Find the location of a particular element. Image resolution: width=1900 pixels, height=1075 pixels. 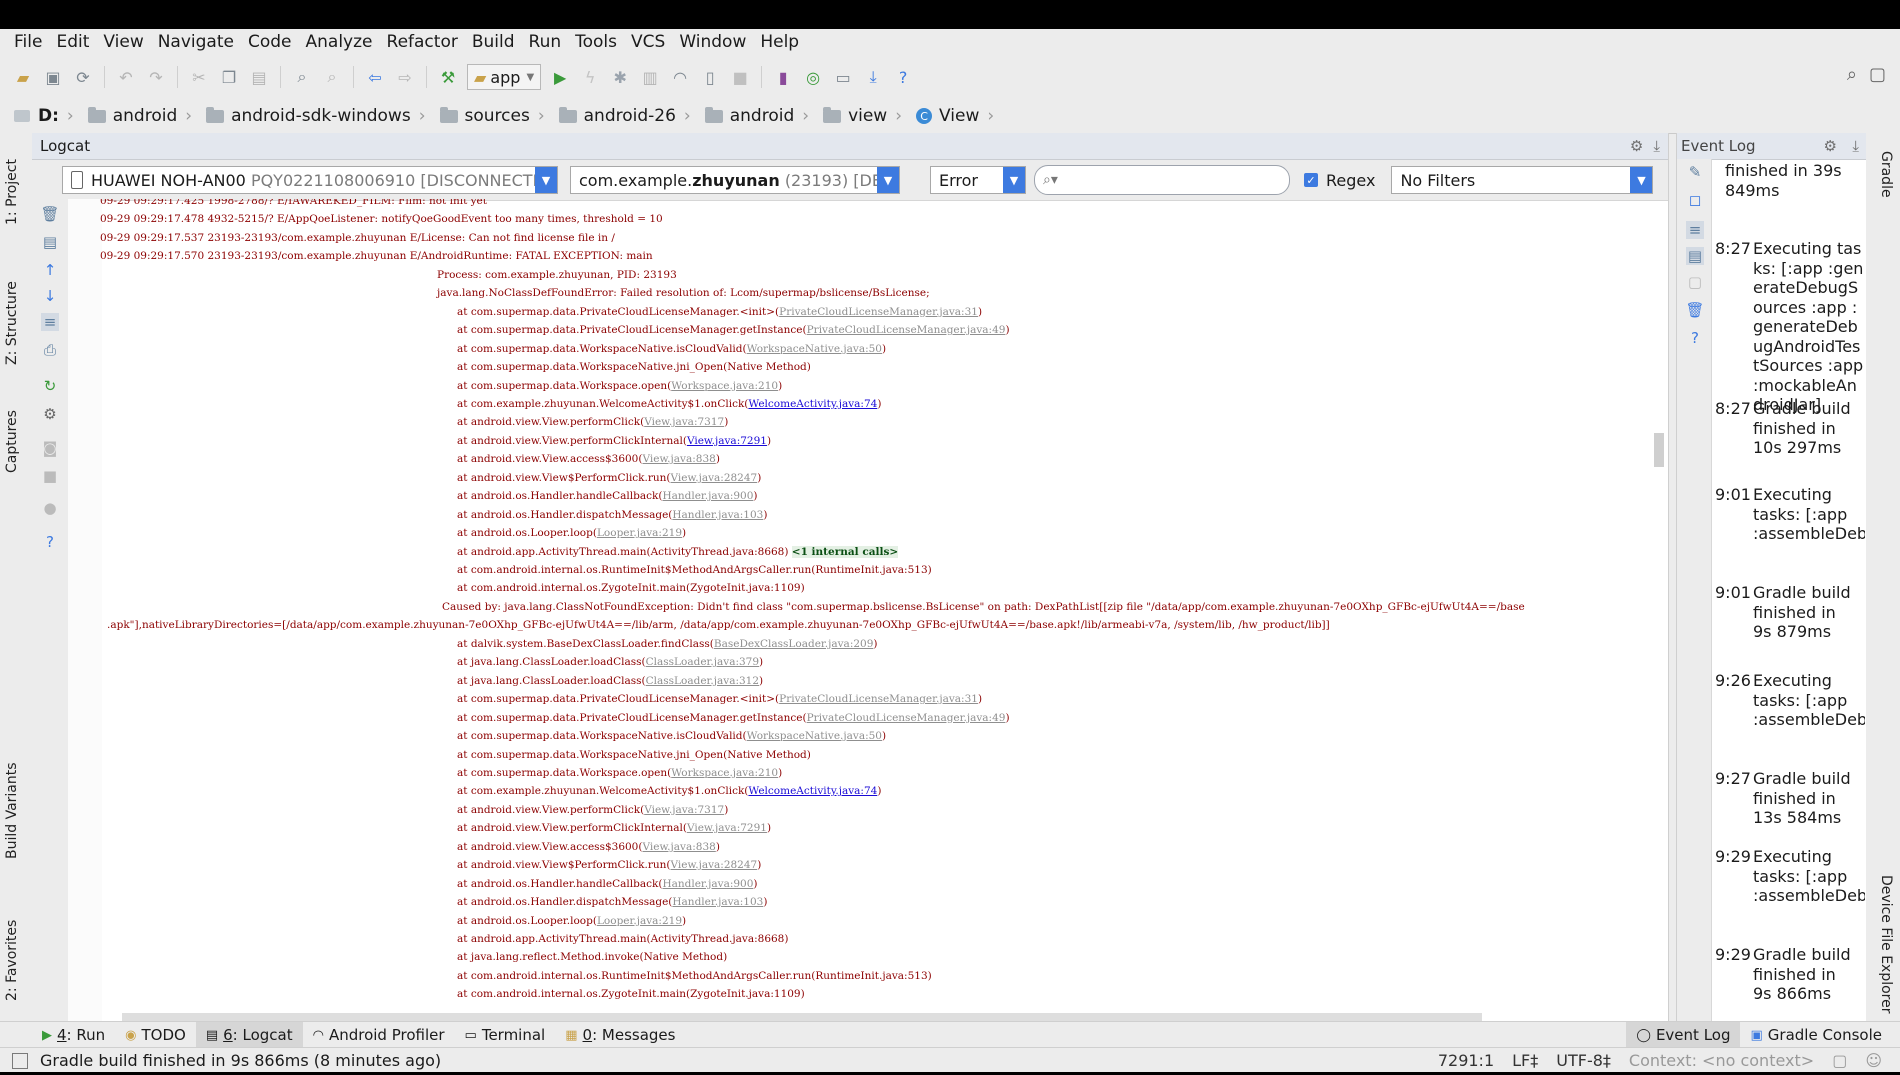

source-link: BaseDexClassLoader.java:209 is located at coordinates (794, 644).